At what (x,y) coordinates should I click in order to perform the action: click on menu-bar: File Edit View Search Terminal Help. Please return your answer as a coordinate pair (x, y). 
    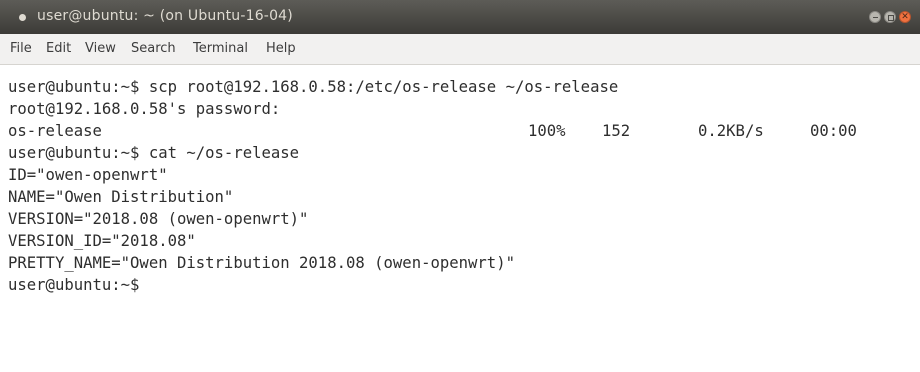
    Looking at the image, I should click on (460, 49).